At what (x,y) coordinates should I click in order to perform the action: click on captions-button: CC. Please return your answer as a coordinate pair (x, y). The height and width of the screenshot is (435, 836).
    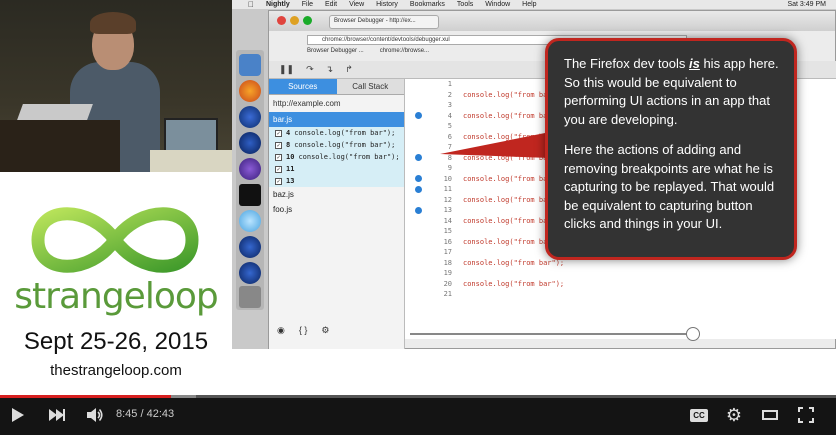
    Looking at the image, I should click on (699, 415).